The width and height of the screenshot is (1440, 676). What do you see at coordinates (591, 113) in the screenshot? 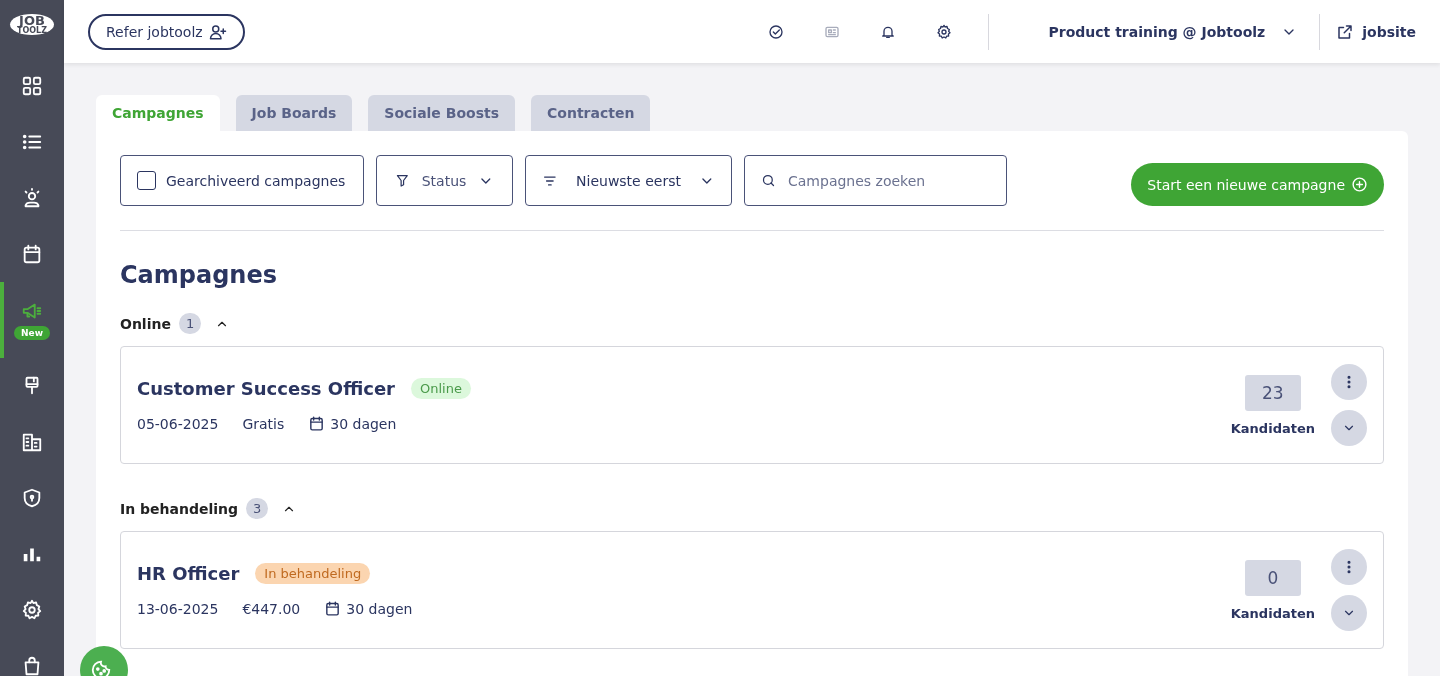
I see `tab: Contracten` at bounding box center [591, 113].